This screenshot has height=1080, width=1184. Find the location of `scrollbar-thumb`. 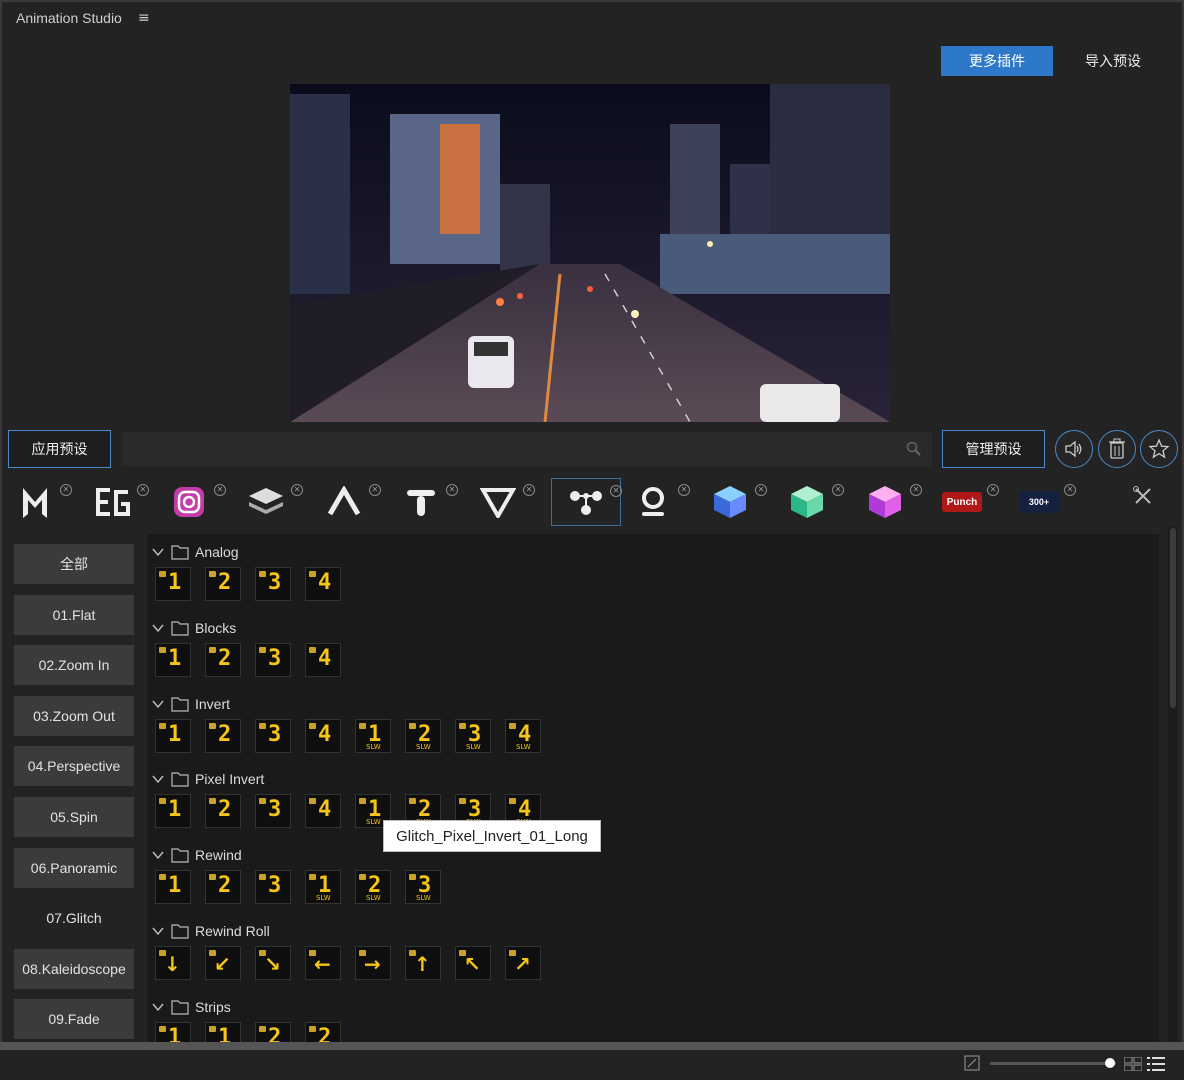

scrollbar-thumb is located at coordinates (1173, 618).